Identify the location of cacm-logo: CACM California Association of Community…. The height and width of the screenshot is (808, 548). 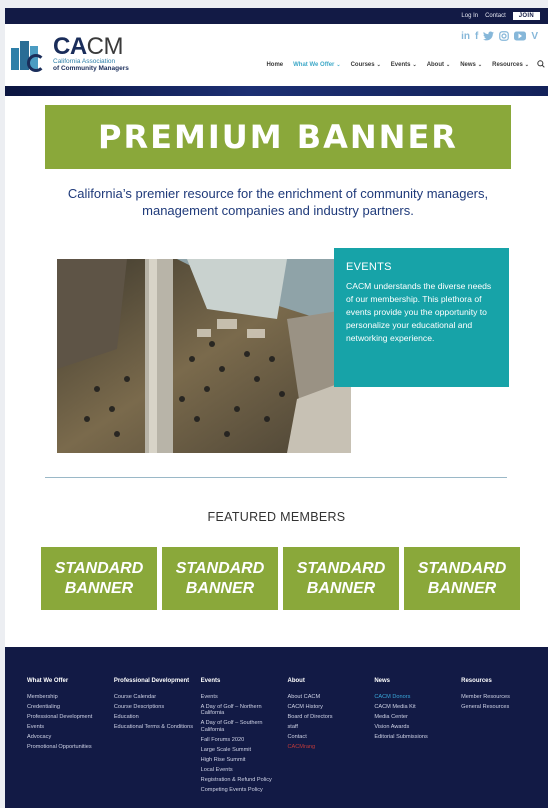
(70, 53).